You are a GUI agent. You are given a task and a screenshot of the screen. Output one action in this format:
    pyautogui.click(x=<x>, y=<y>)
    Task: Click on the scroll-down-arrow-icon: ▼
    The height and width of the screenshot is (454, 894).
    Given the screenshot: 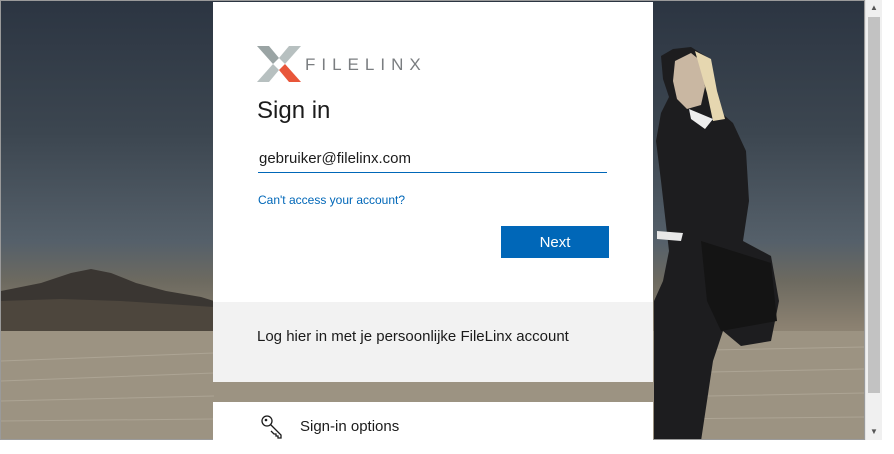 What is the action you would take?
    pyautogui.click(x=874, y=432)
    